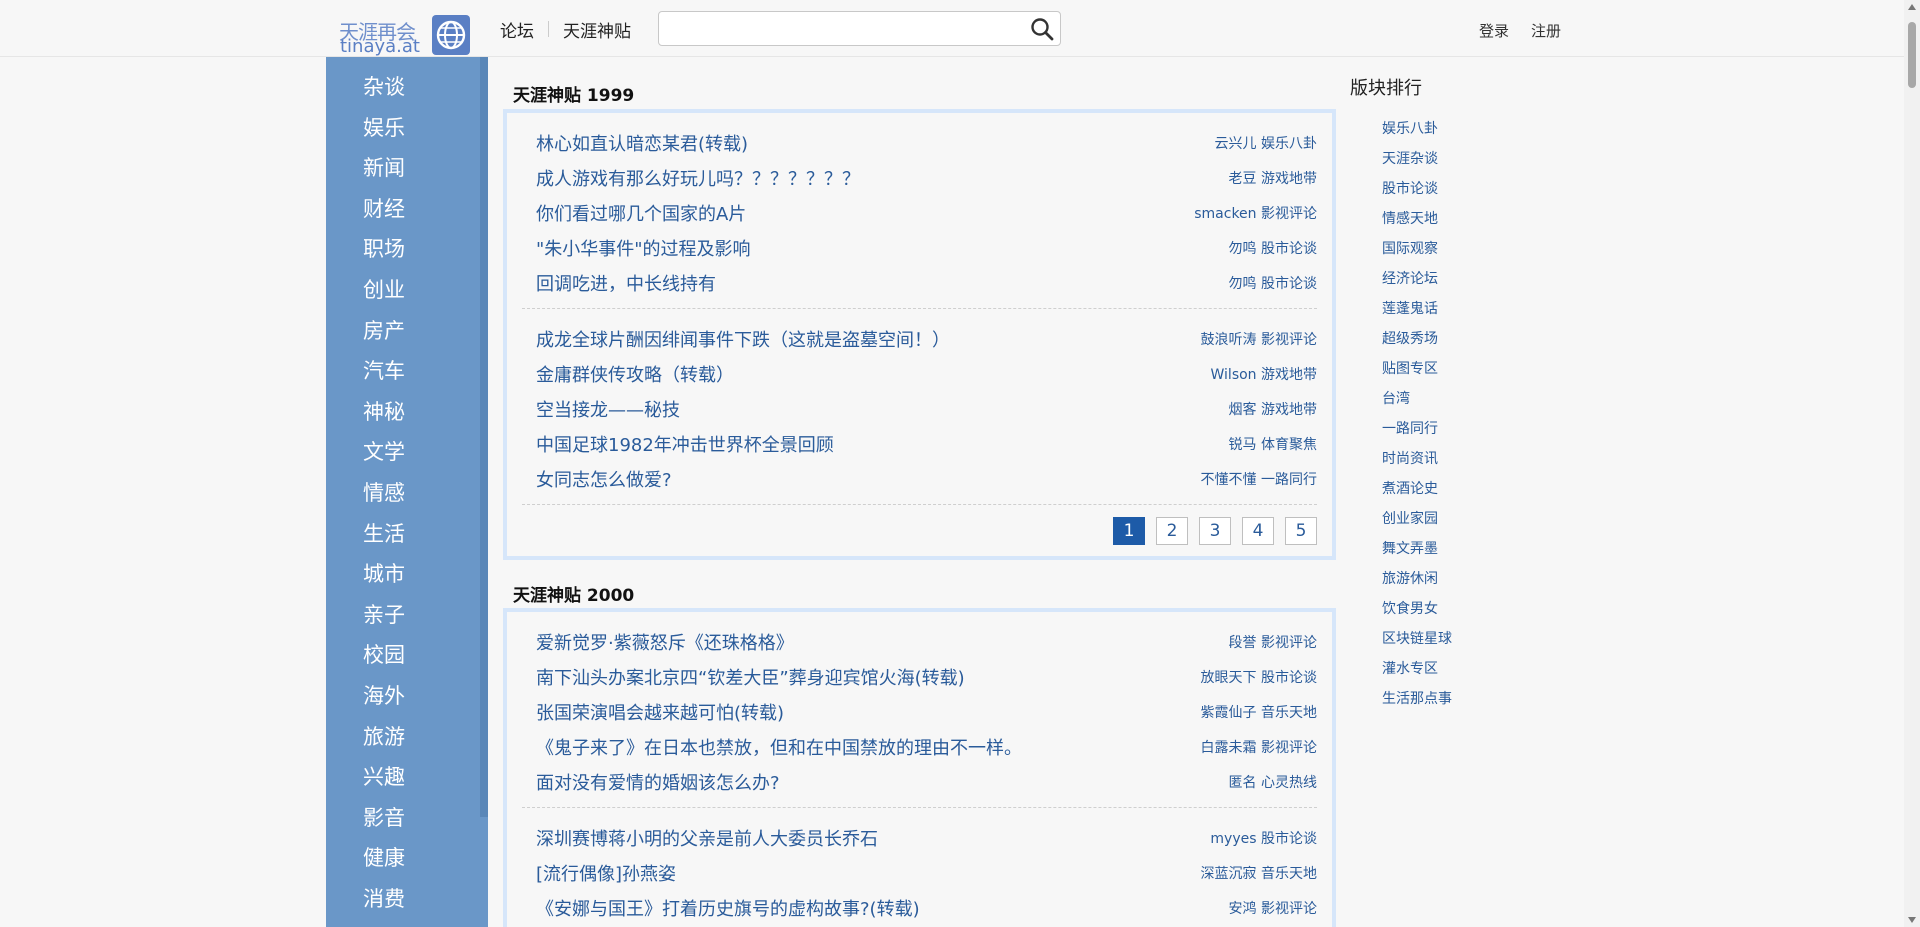  What do you see at coordinates (403, 290) in the screenshot?
I see `category-item: 创业` at bounding box center [403, 290].